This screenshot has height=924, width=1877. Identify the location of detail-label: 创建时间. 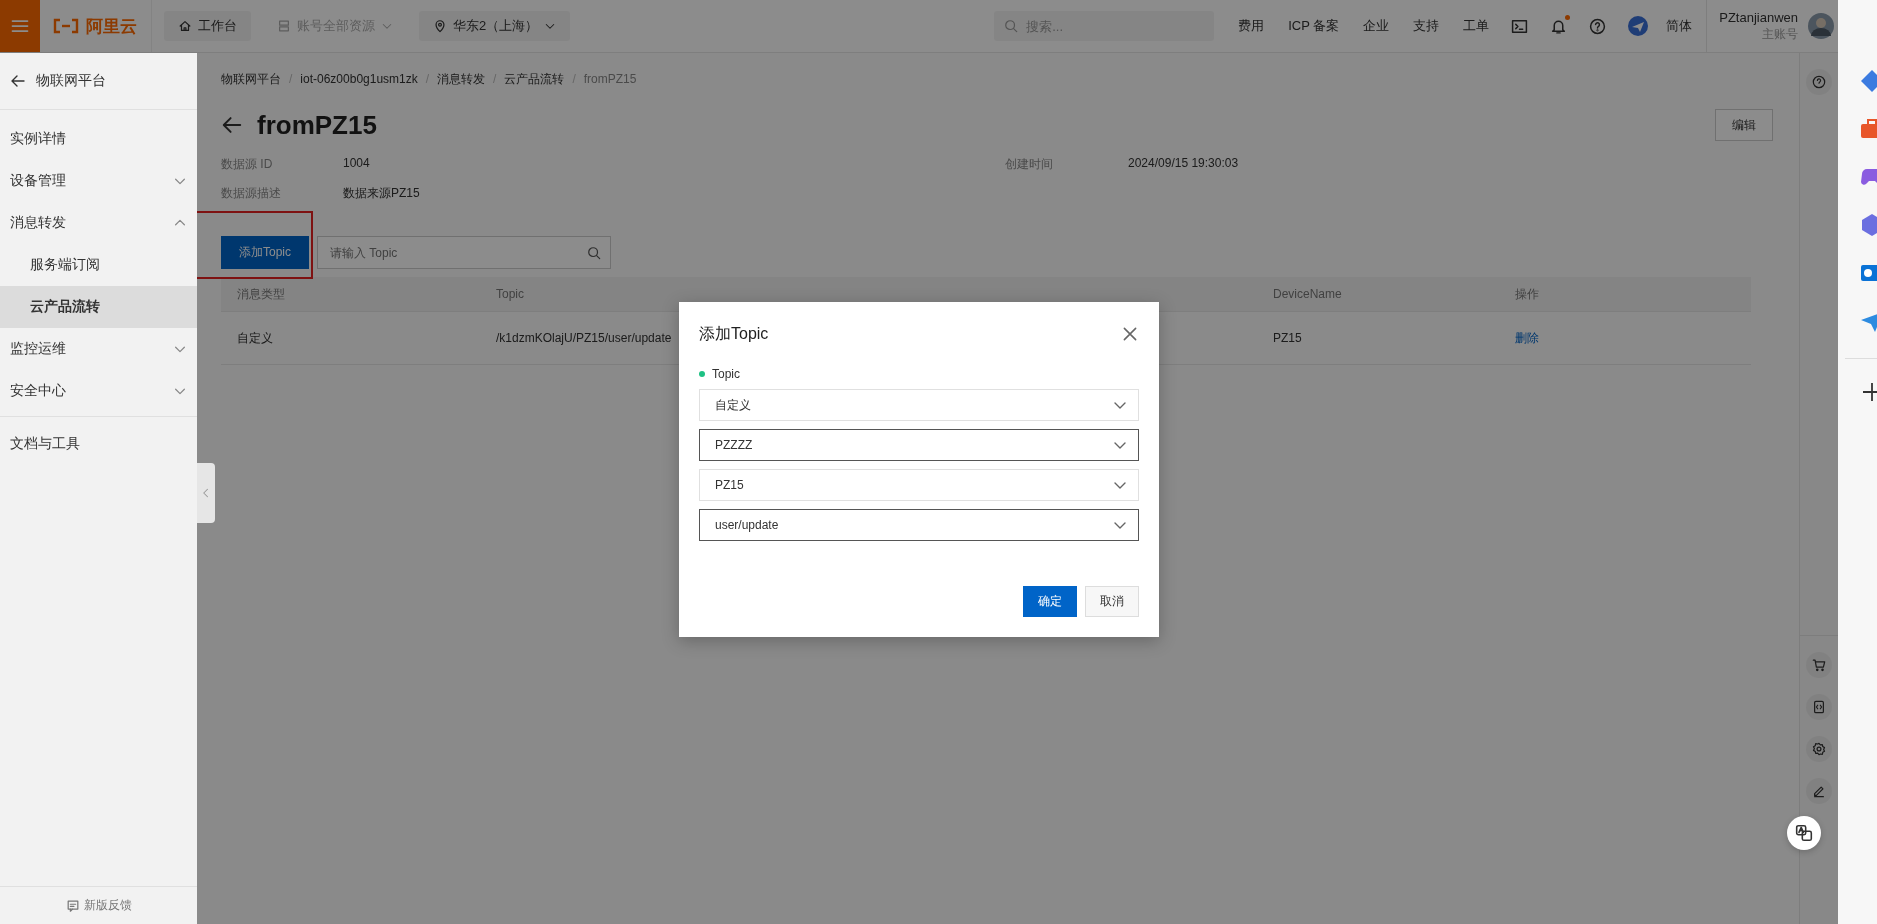
(1029, 164).